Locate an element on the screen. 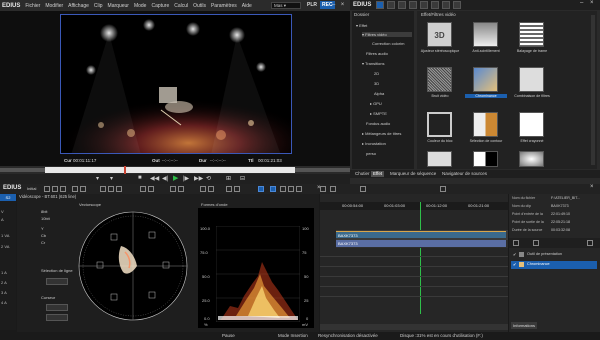  timeline-cursor is located at coordinates (420, 258).